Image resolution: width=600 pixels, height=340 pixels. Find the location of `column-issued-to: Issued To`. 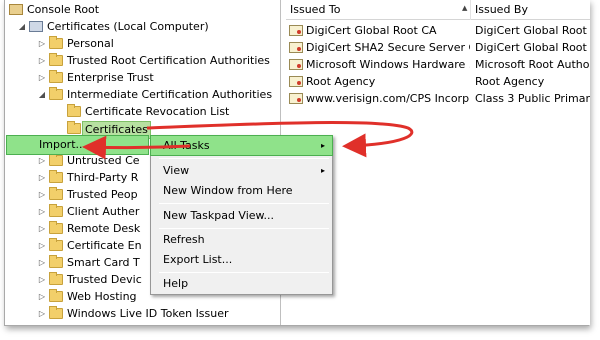

column-issued-to: Issued To is located at coordinates (378, 10).